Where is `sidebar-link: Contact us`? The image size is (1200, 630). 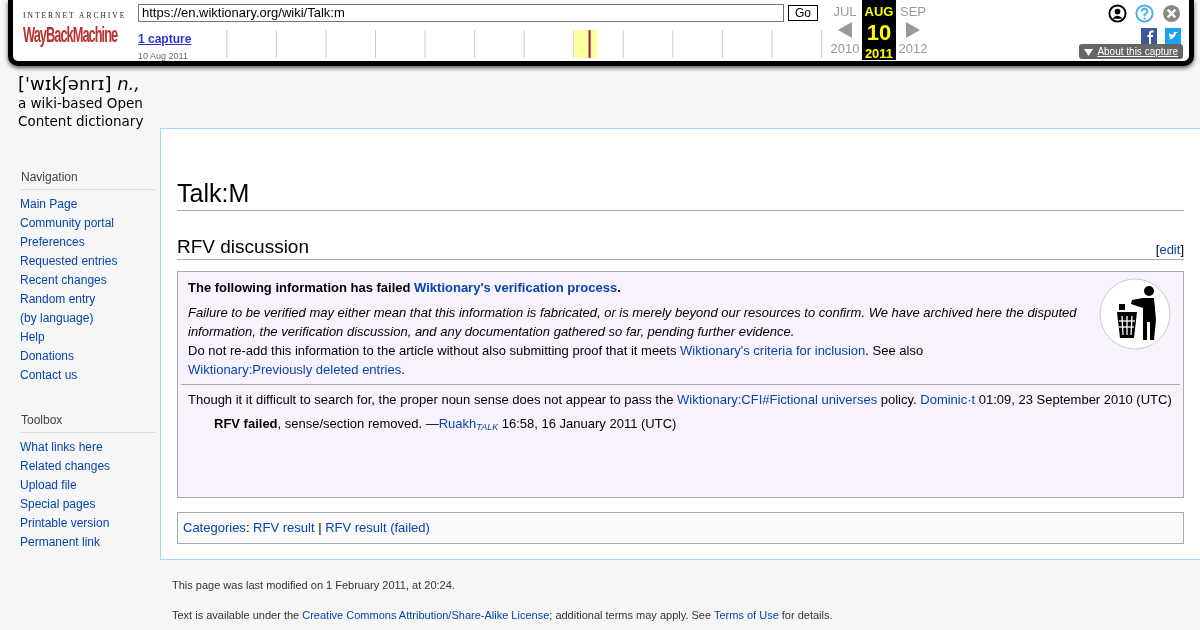 sidebar-link: Contact us is located at coordinates (80, 375).